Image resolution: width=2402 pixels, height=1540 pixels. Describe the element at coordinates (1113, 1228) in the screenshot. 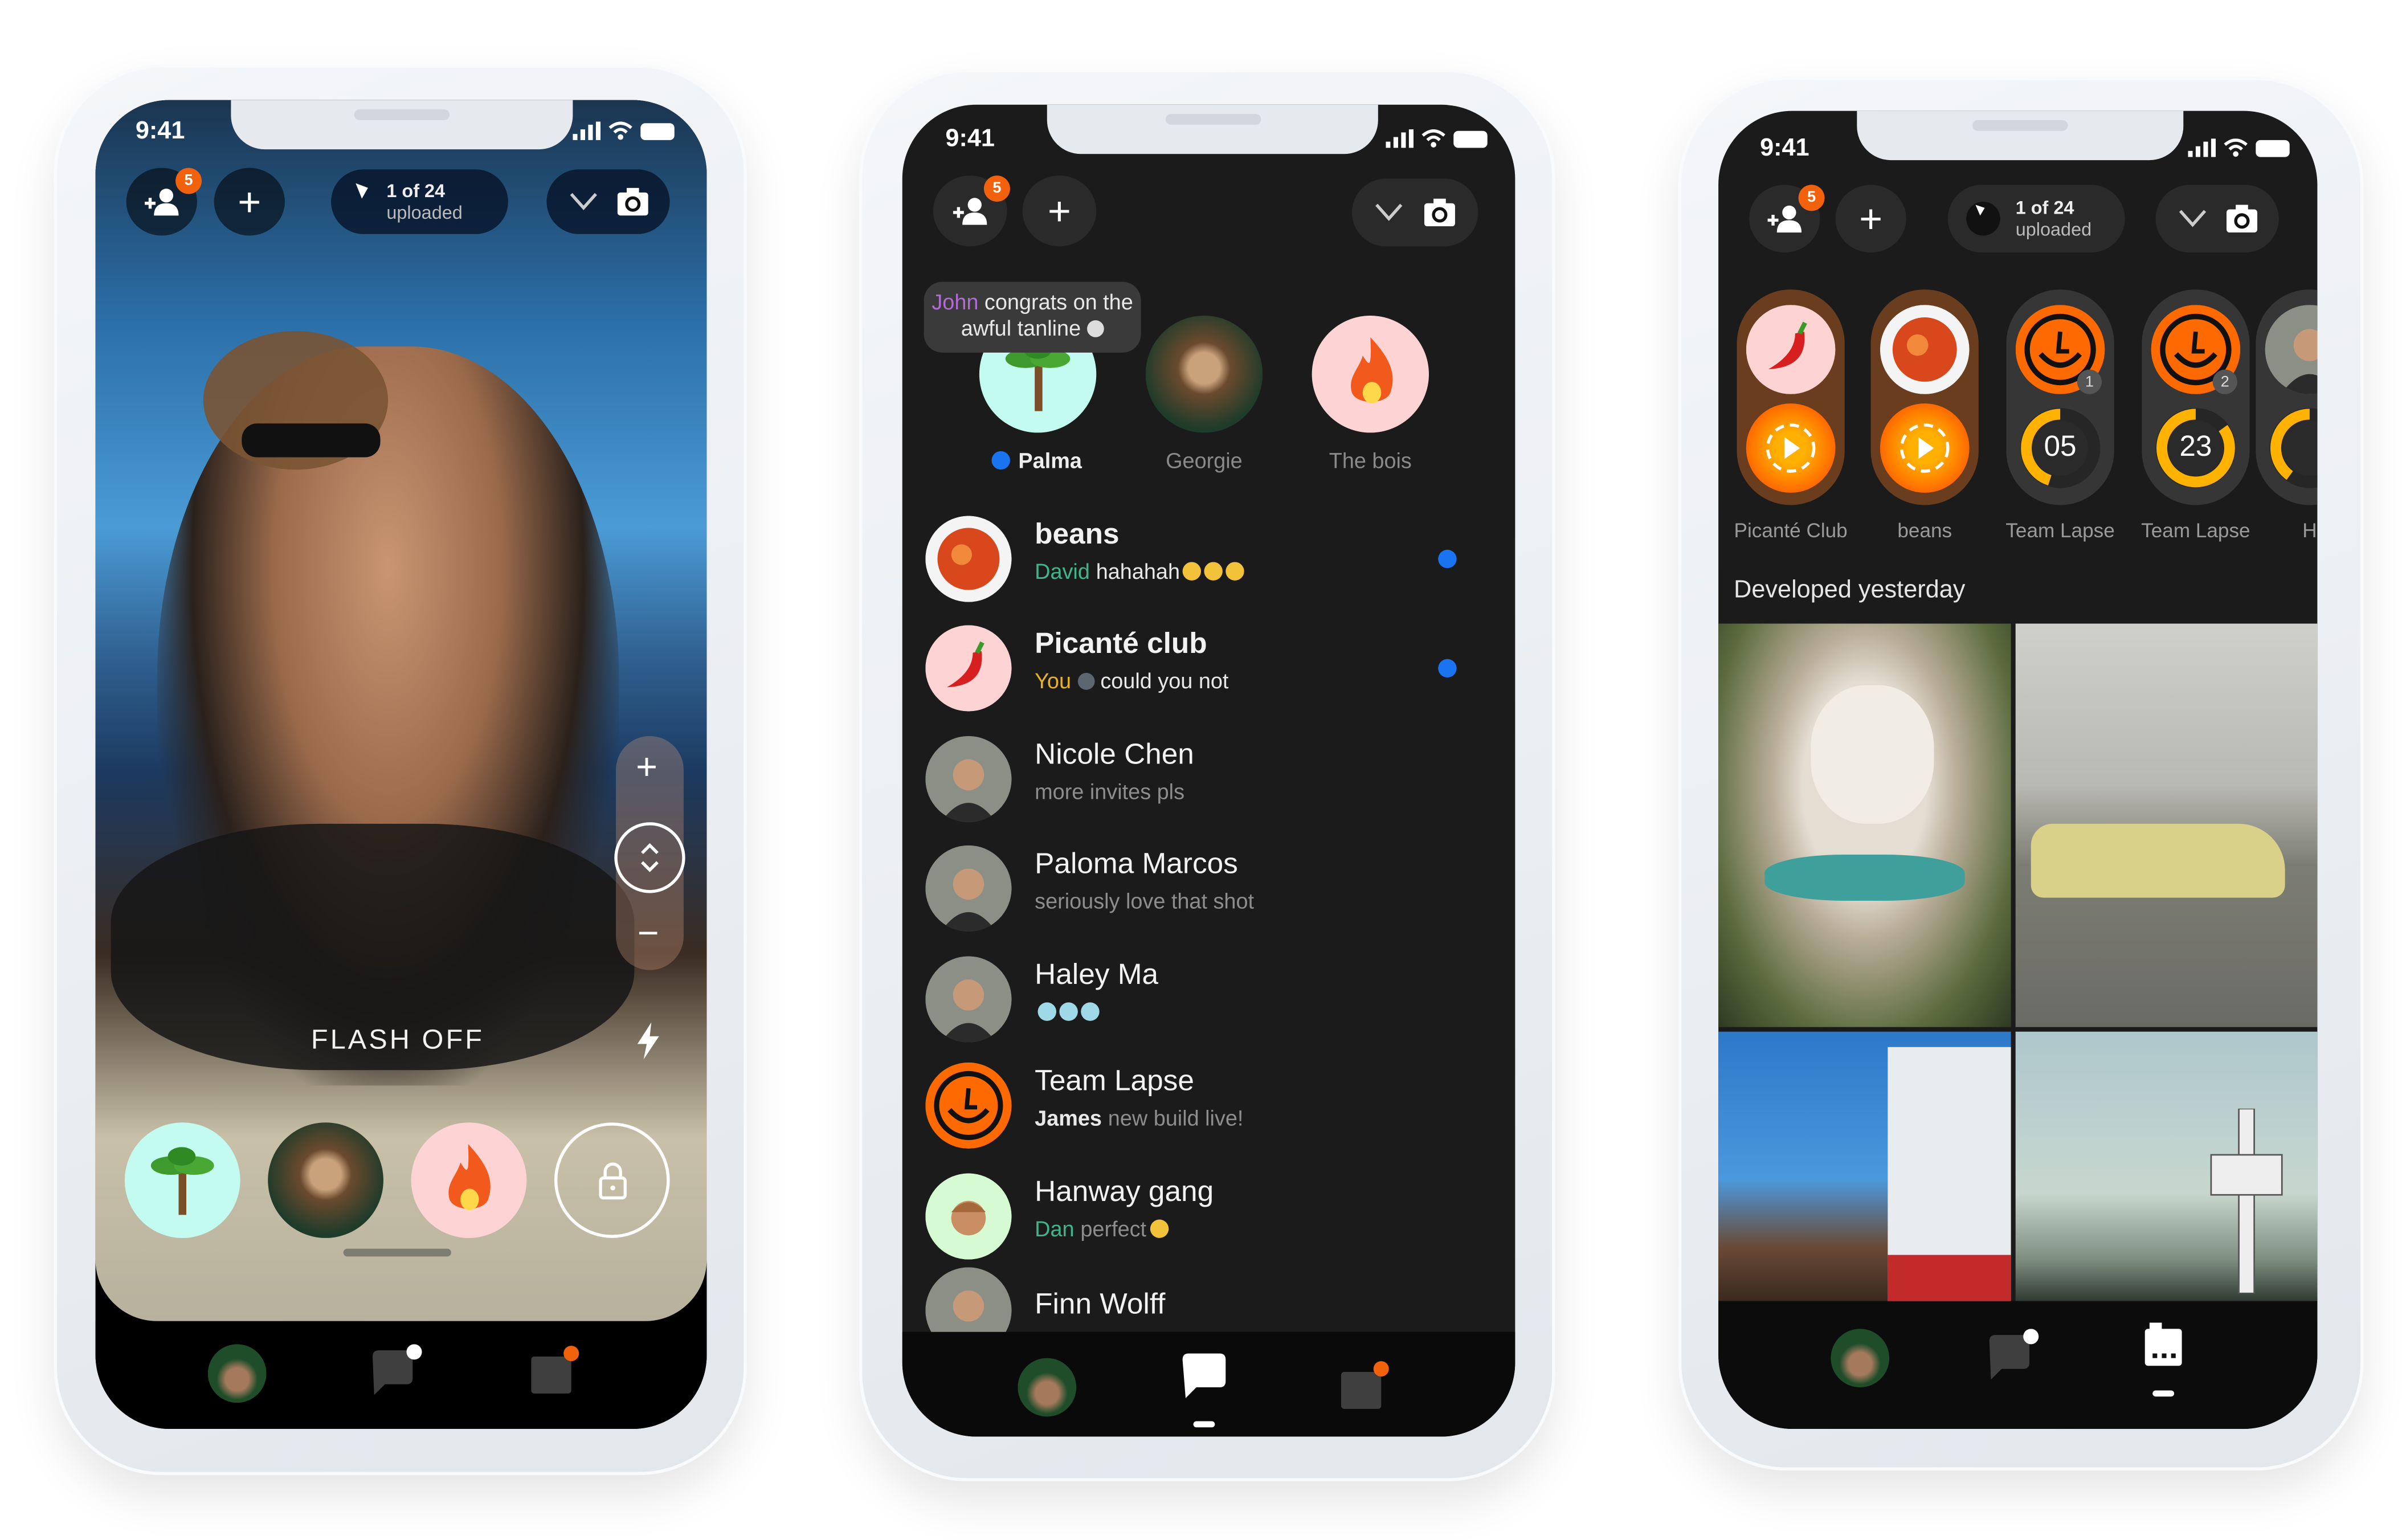

I see `message-text: perfect` at that location.